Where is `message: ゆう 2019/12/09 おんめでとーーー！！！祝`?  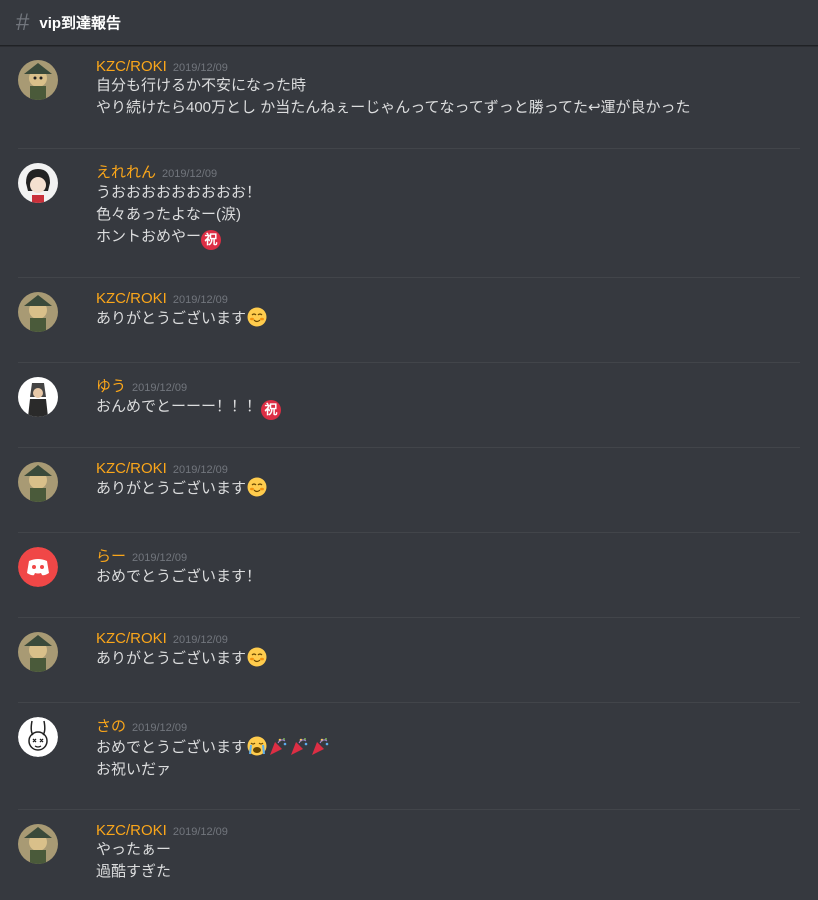
message: ゆう 2019/12/09 おんめでとーーー！！！祝 is located at coordinates (409, 405).